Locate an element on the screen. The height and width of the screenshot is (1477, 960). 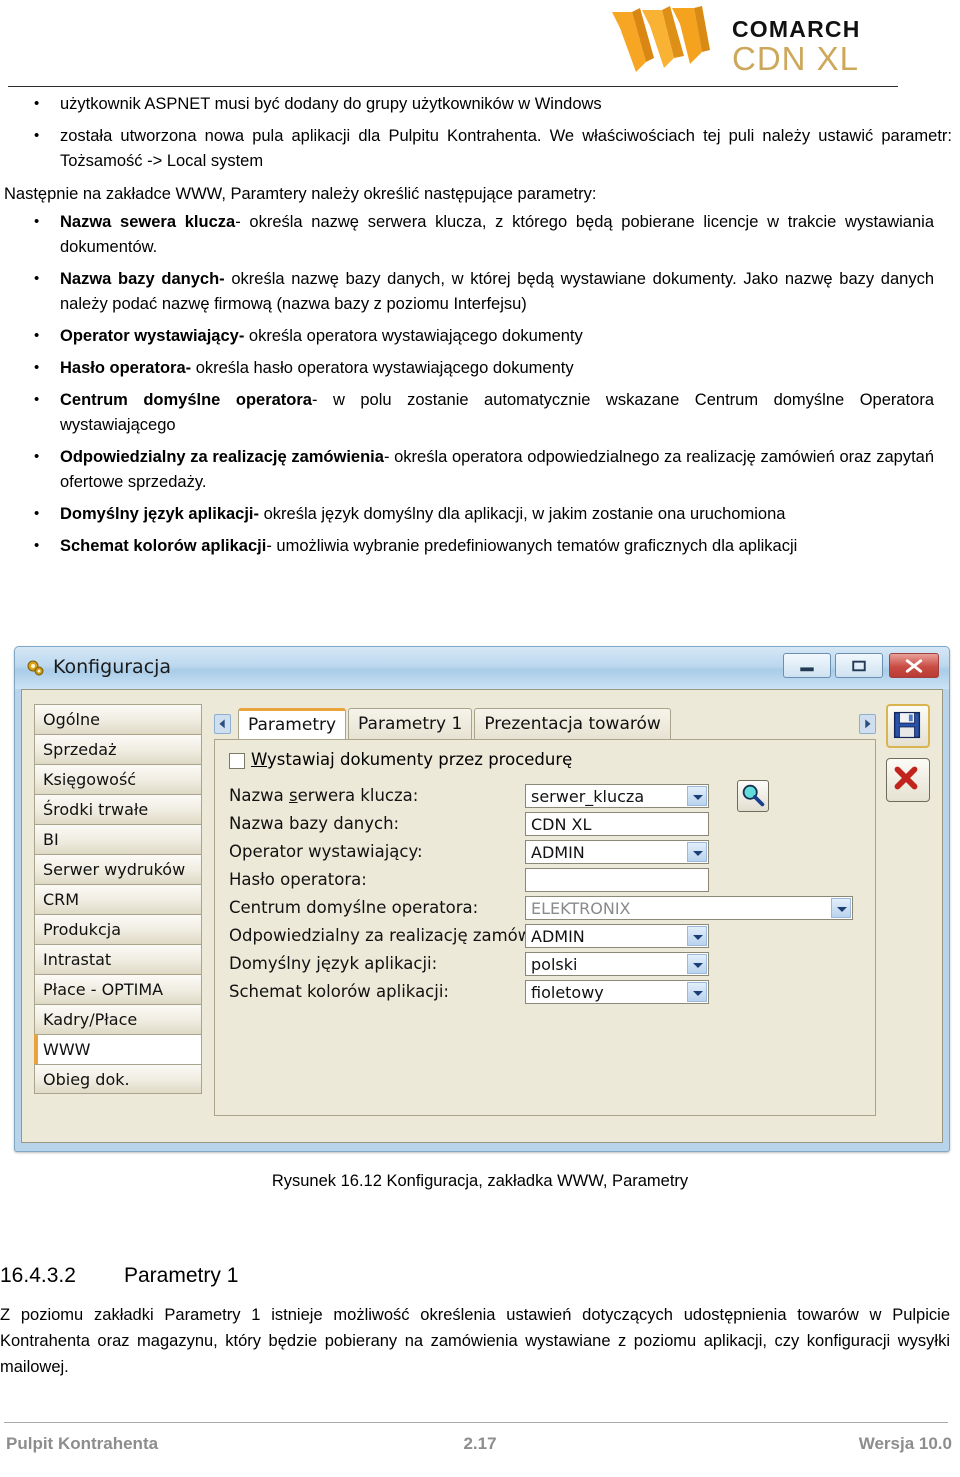
schemat-kolorow-aplikacji-combo: fioletowy is located at coordinates (617, 992).